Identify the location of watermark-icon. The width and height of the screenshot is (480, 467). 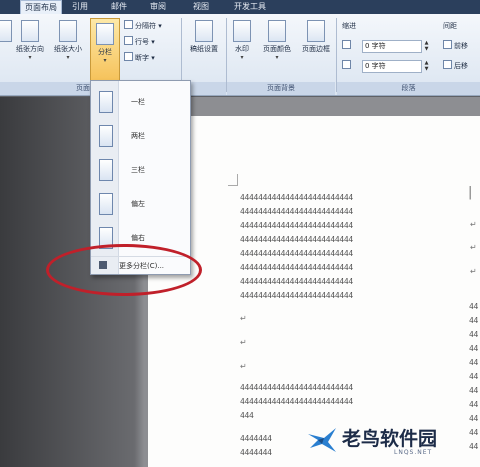
(242, 31).